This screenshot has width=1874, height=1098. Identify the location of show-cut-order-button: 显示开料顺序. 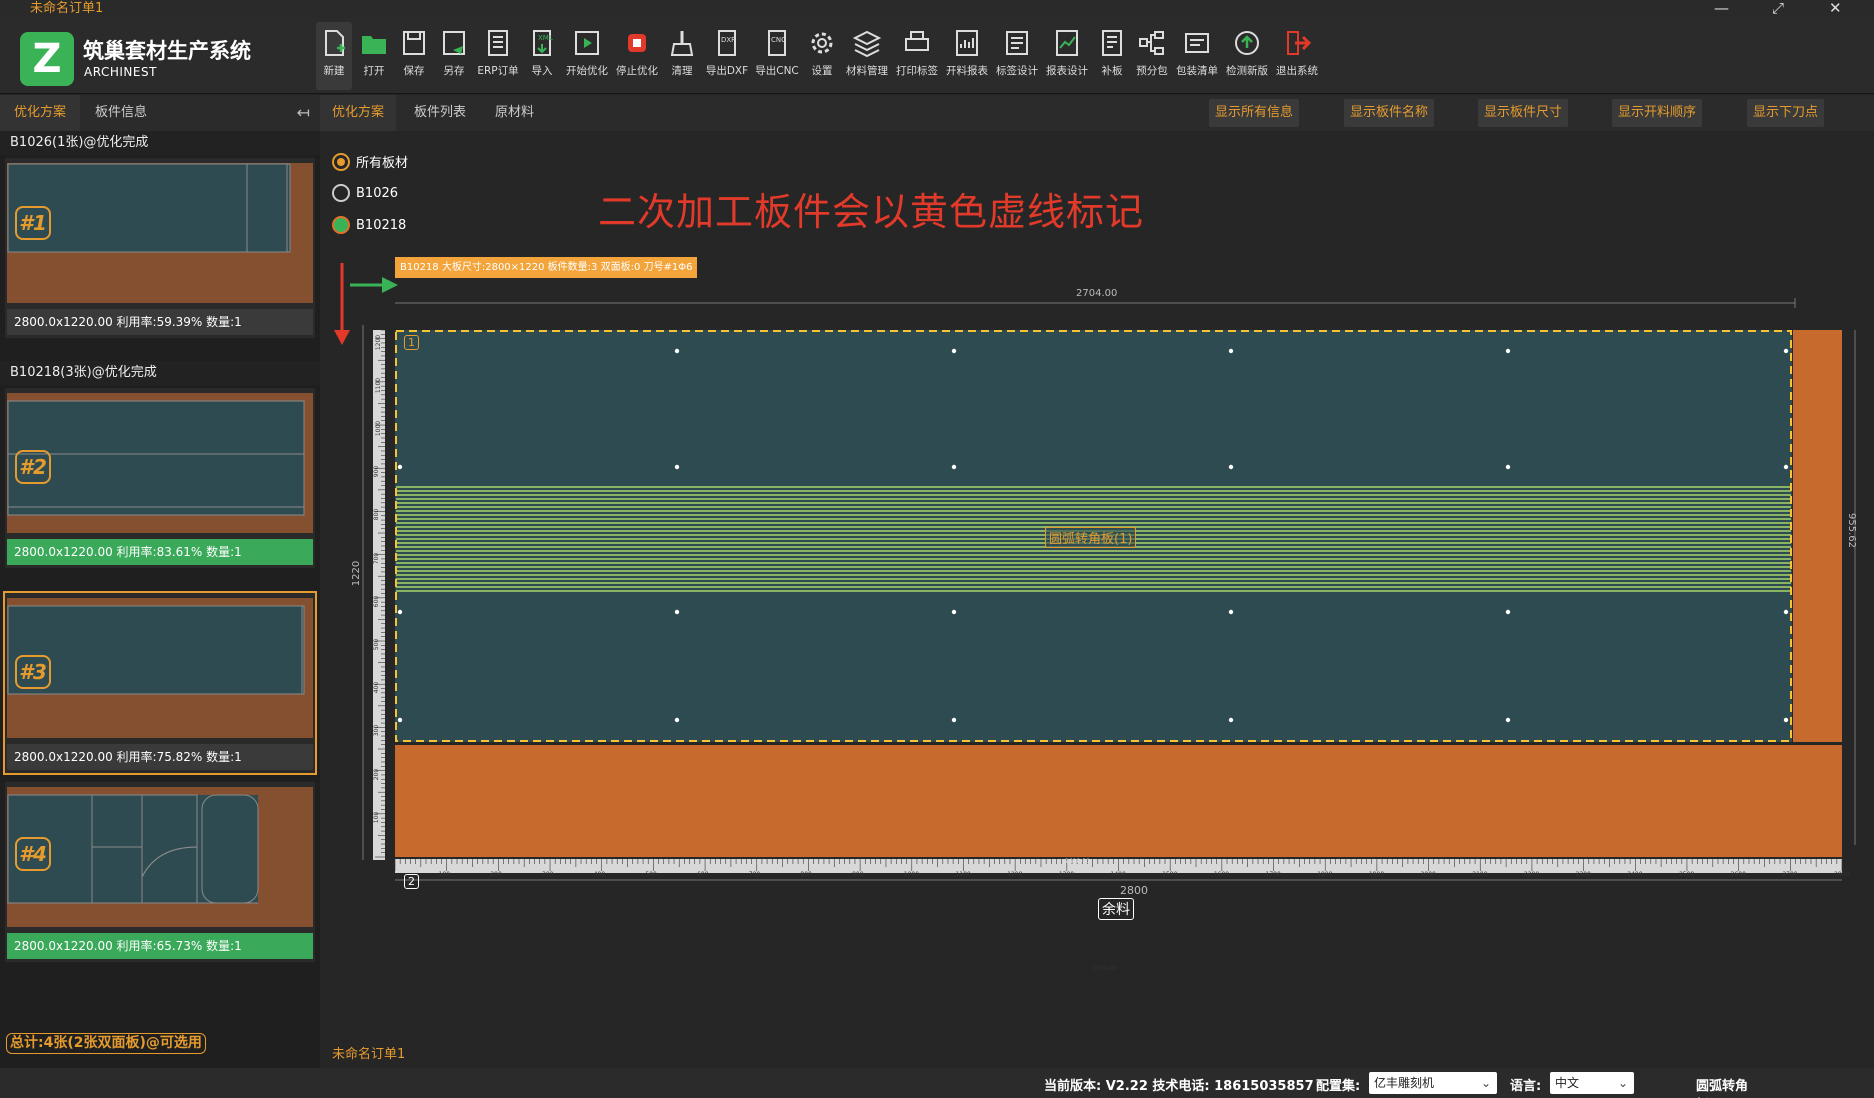
(1657, 113).